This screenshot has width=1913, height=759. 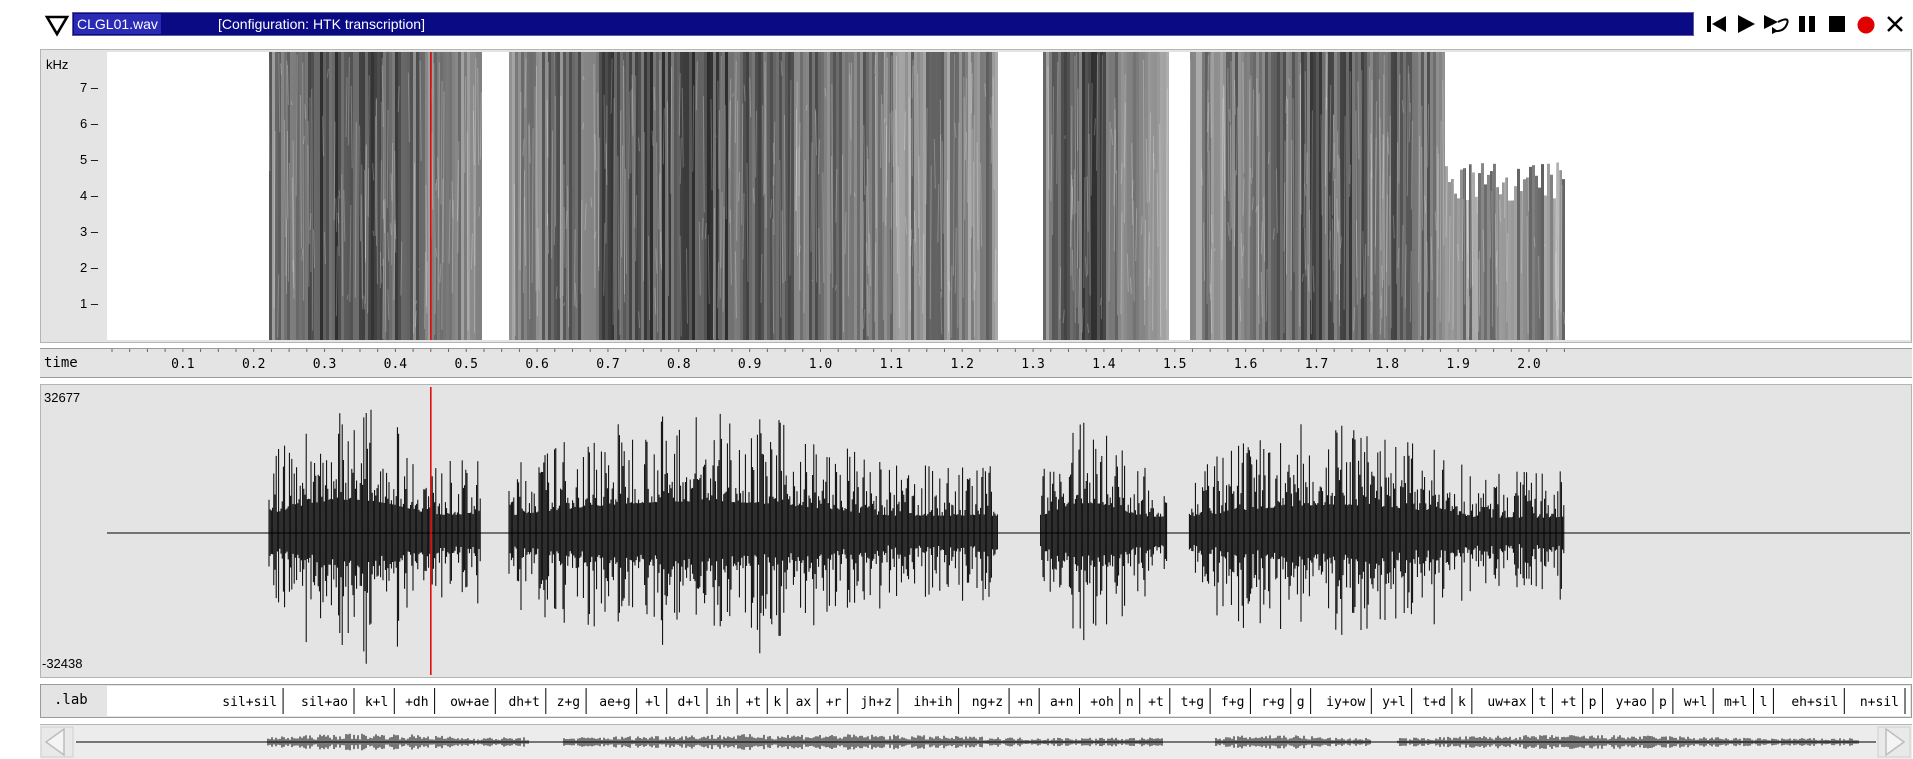 What do you see at coordinates (1232, 702) in the screenshot?
I see `label-segment: f+g` at bounding box center [1232, 702].